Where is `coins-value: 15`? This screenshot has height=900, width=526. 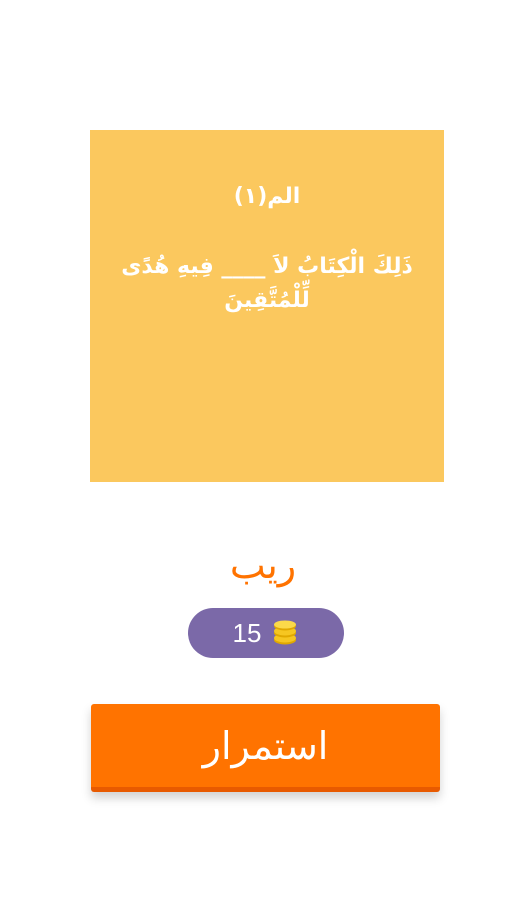
coins-value: 15 is located at coordinates (247, 633).